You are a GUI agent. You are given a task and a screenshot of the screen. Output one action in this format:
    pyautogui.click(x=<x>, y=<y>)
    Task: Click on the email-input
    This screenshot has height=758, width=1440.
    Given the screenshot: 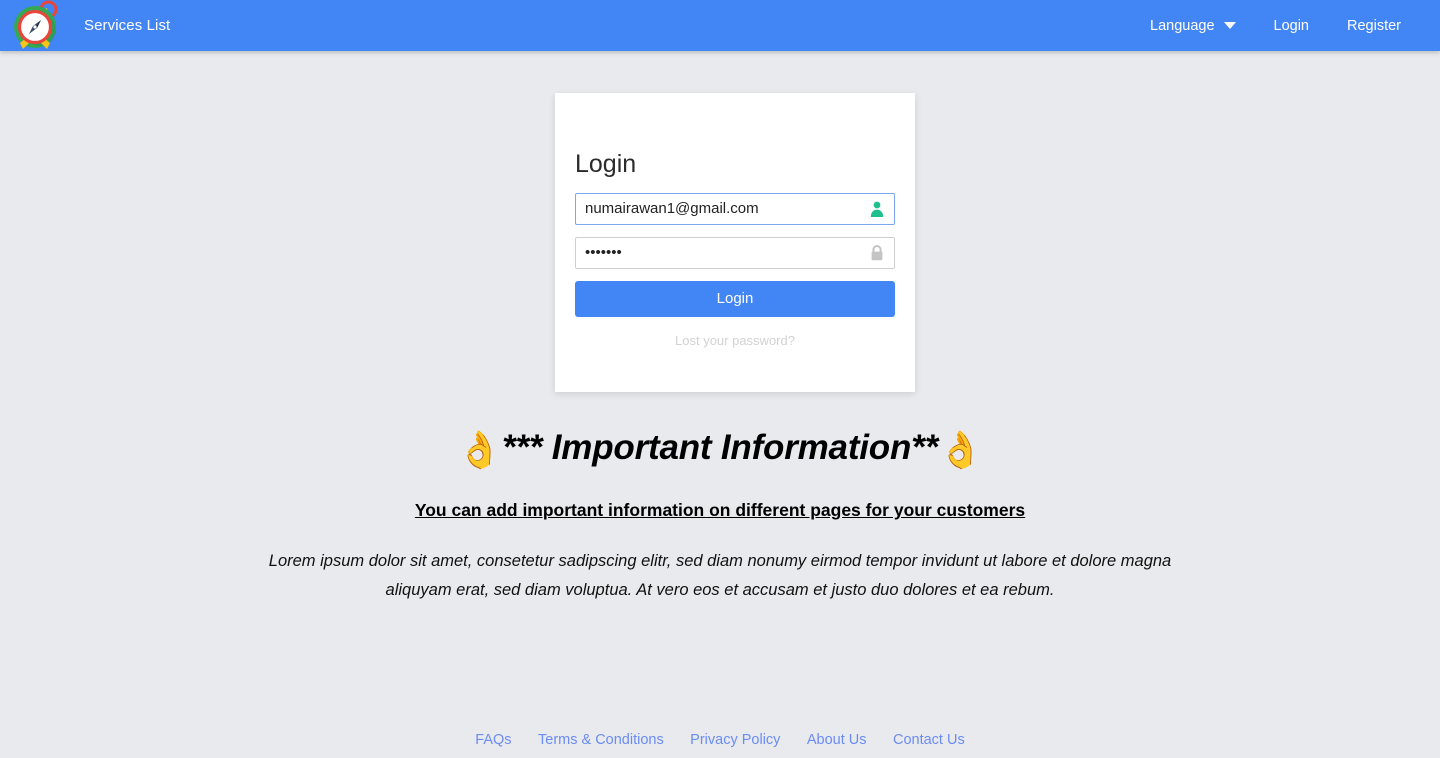 What is the action you would take?
    pyautogui.click(x=735, y=208)
    